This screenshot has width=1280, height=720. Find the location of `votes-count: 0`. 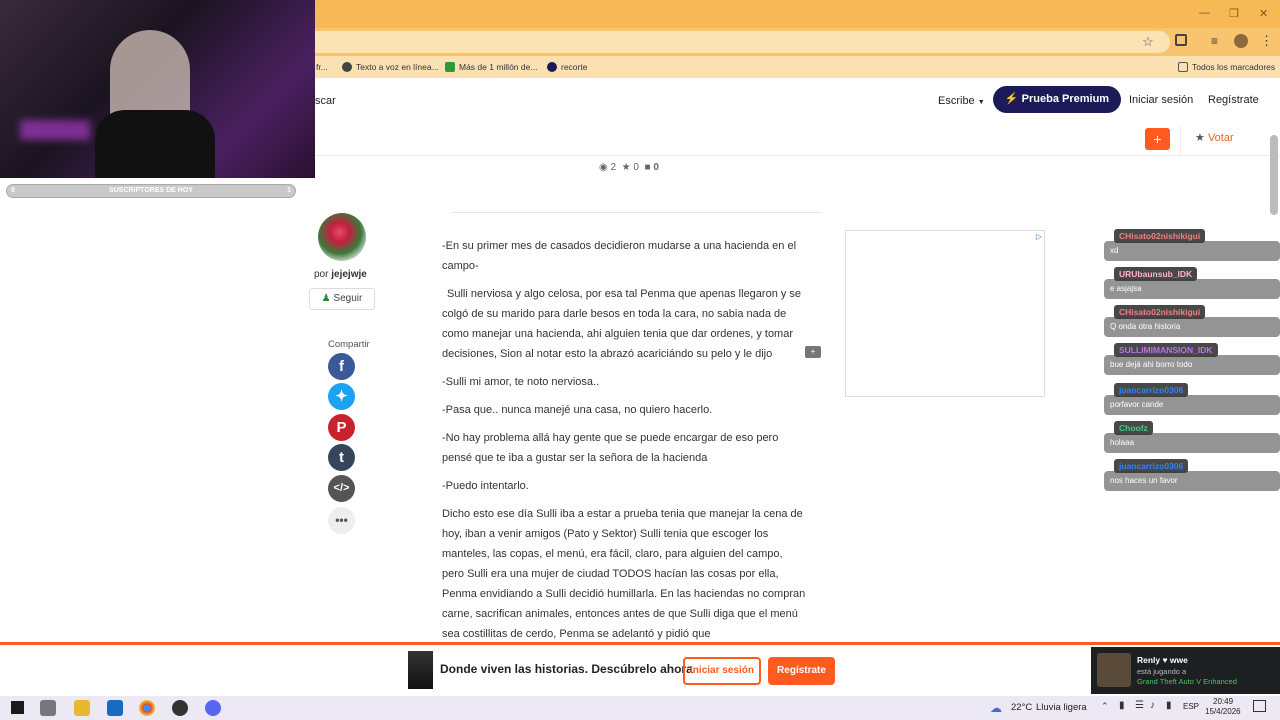

votes-count: 0 is located at coordinates (636, 167).